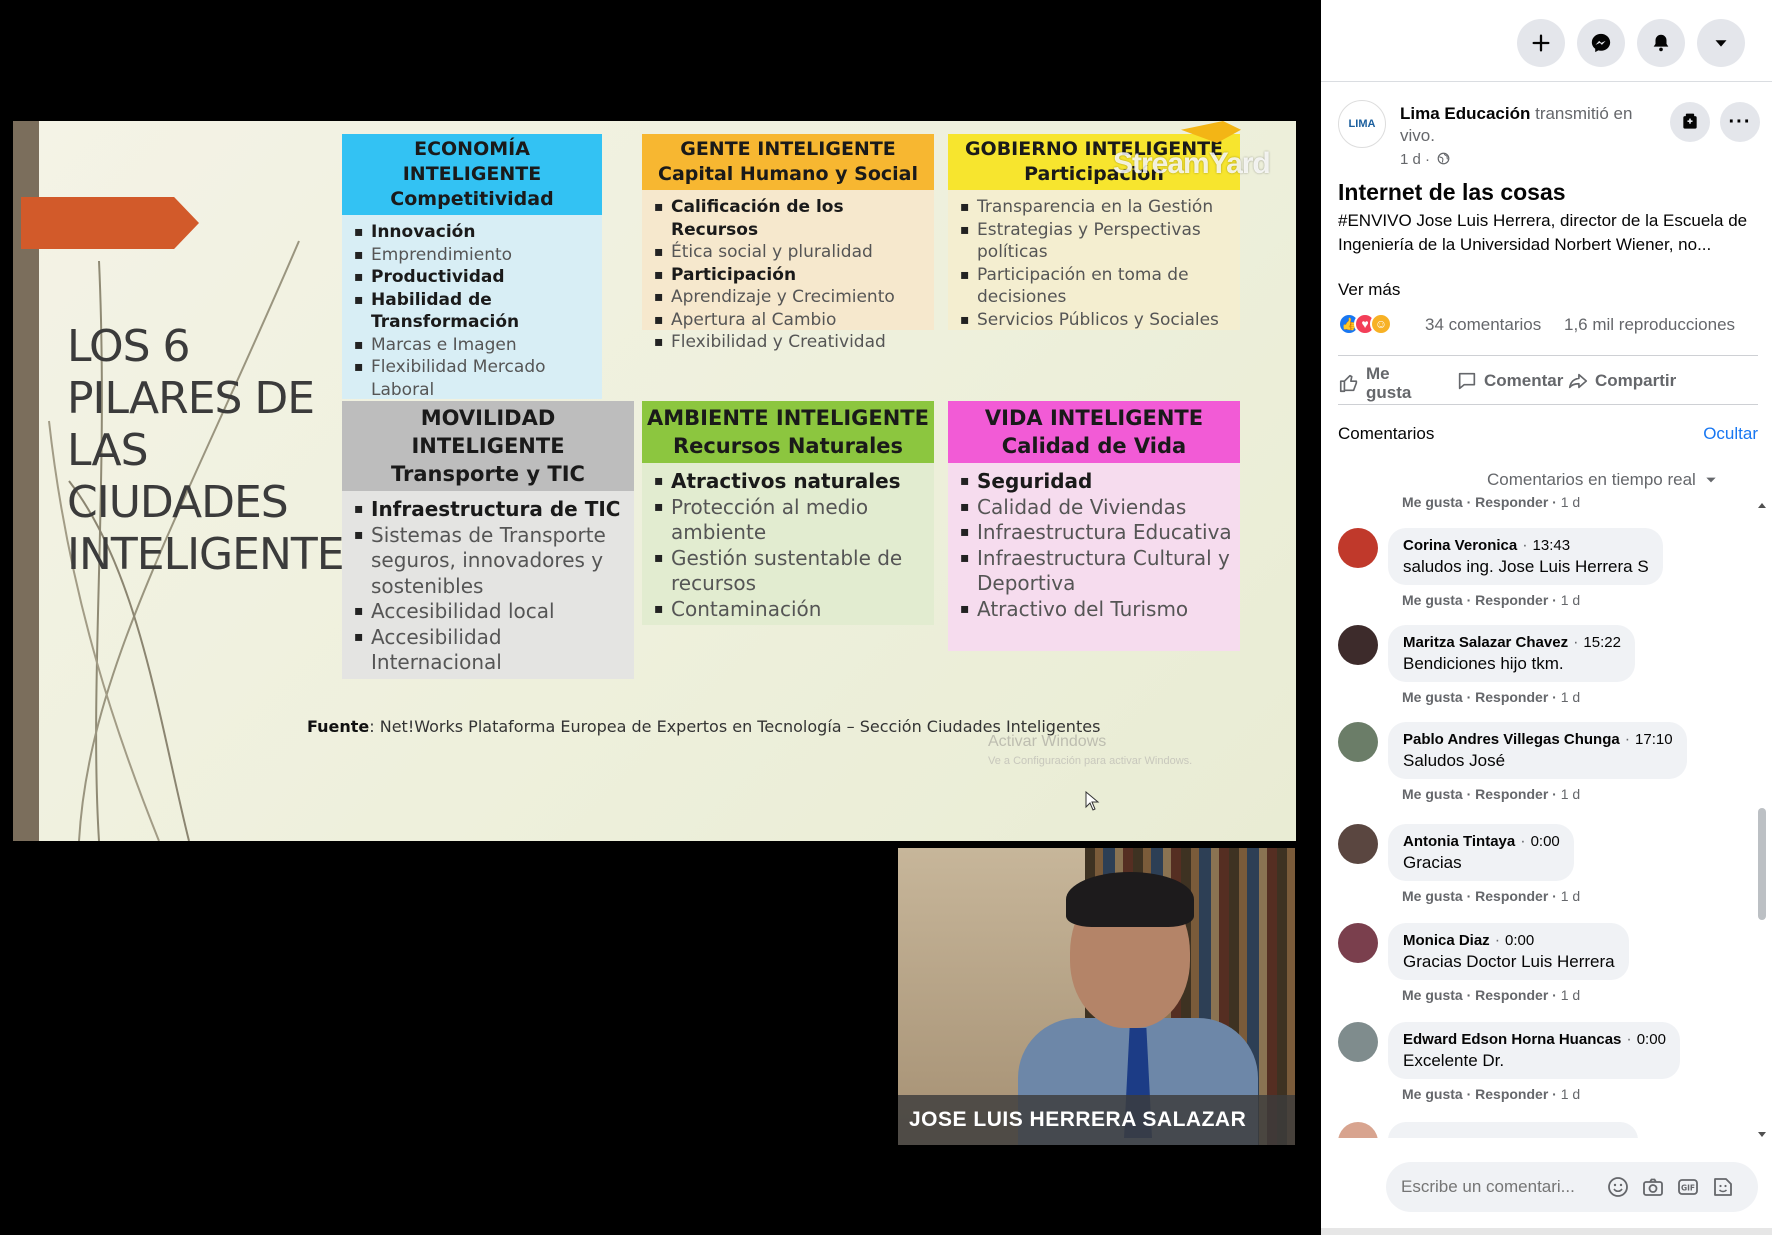  Describe the element at coordinates (791, 218) in the screenshot. I see `list-item: Calificación de los Recursos` at that location.